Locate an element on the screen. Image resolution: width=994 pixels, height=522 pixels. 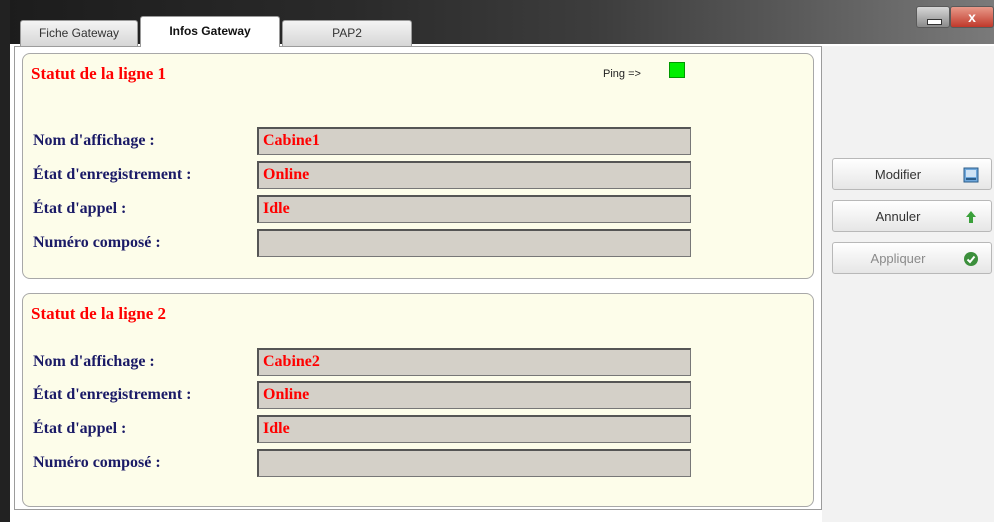
apply-button: Appliquer is located at coordinates (912, 258).